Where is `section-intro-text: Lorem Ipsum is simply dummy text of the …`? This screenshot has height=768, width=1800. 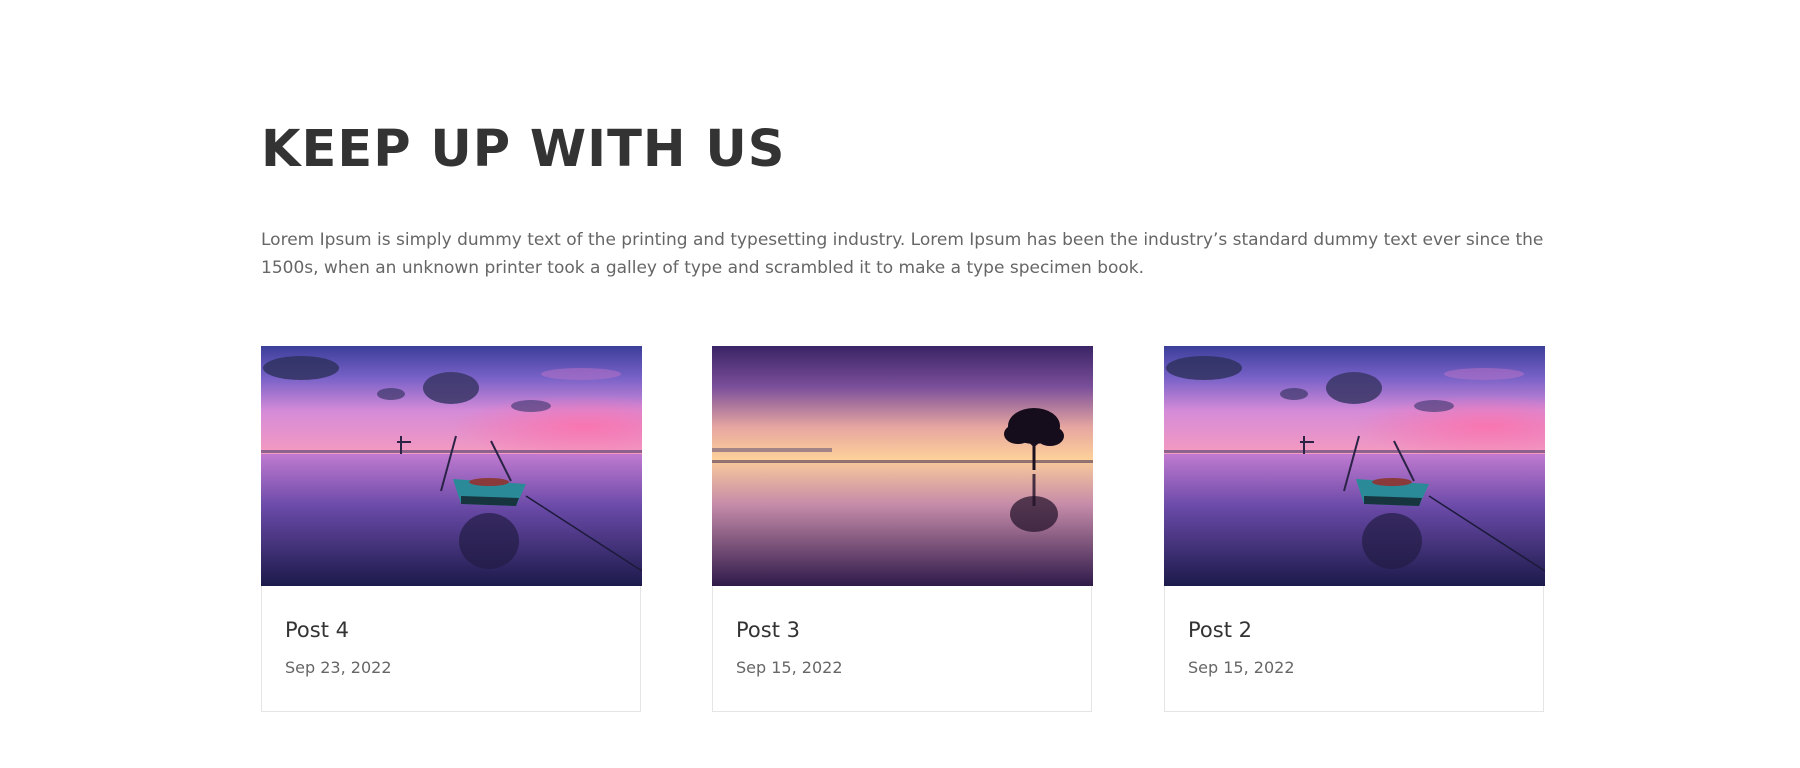 section-intro-text: Lorem Ipsum is simply dummy text of the … is located at coordinates (902, 254).